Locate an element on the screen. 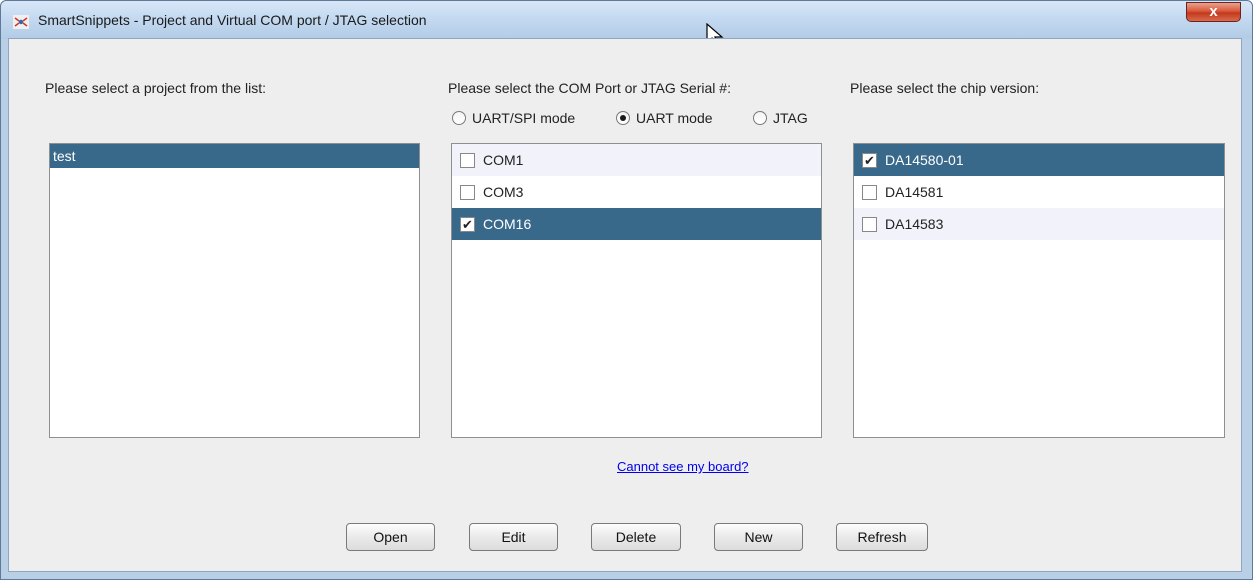 Image resolution: width=1253 pixels, height=580 pixels. app-icon is located at coordinates (21, 22).